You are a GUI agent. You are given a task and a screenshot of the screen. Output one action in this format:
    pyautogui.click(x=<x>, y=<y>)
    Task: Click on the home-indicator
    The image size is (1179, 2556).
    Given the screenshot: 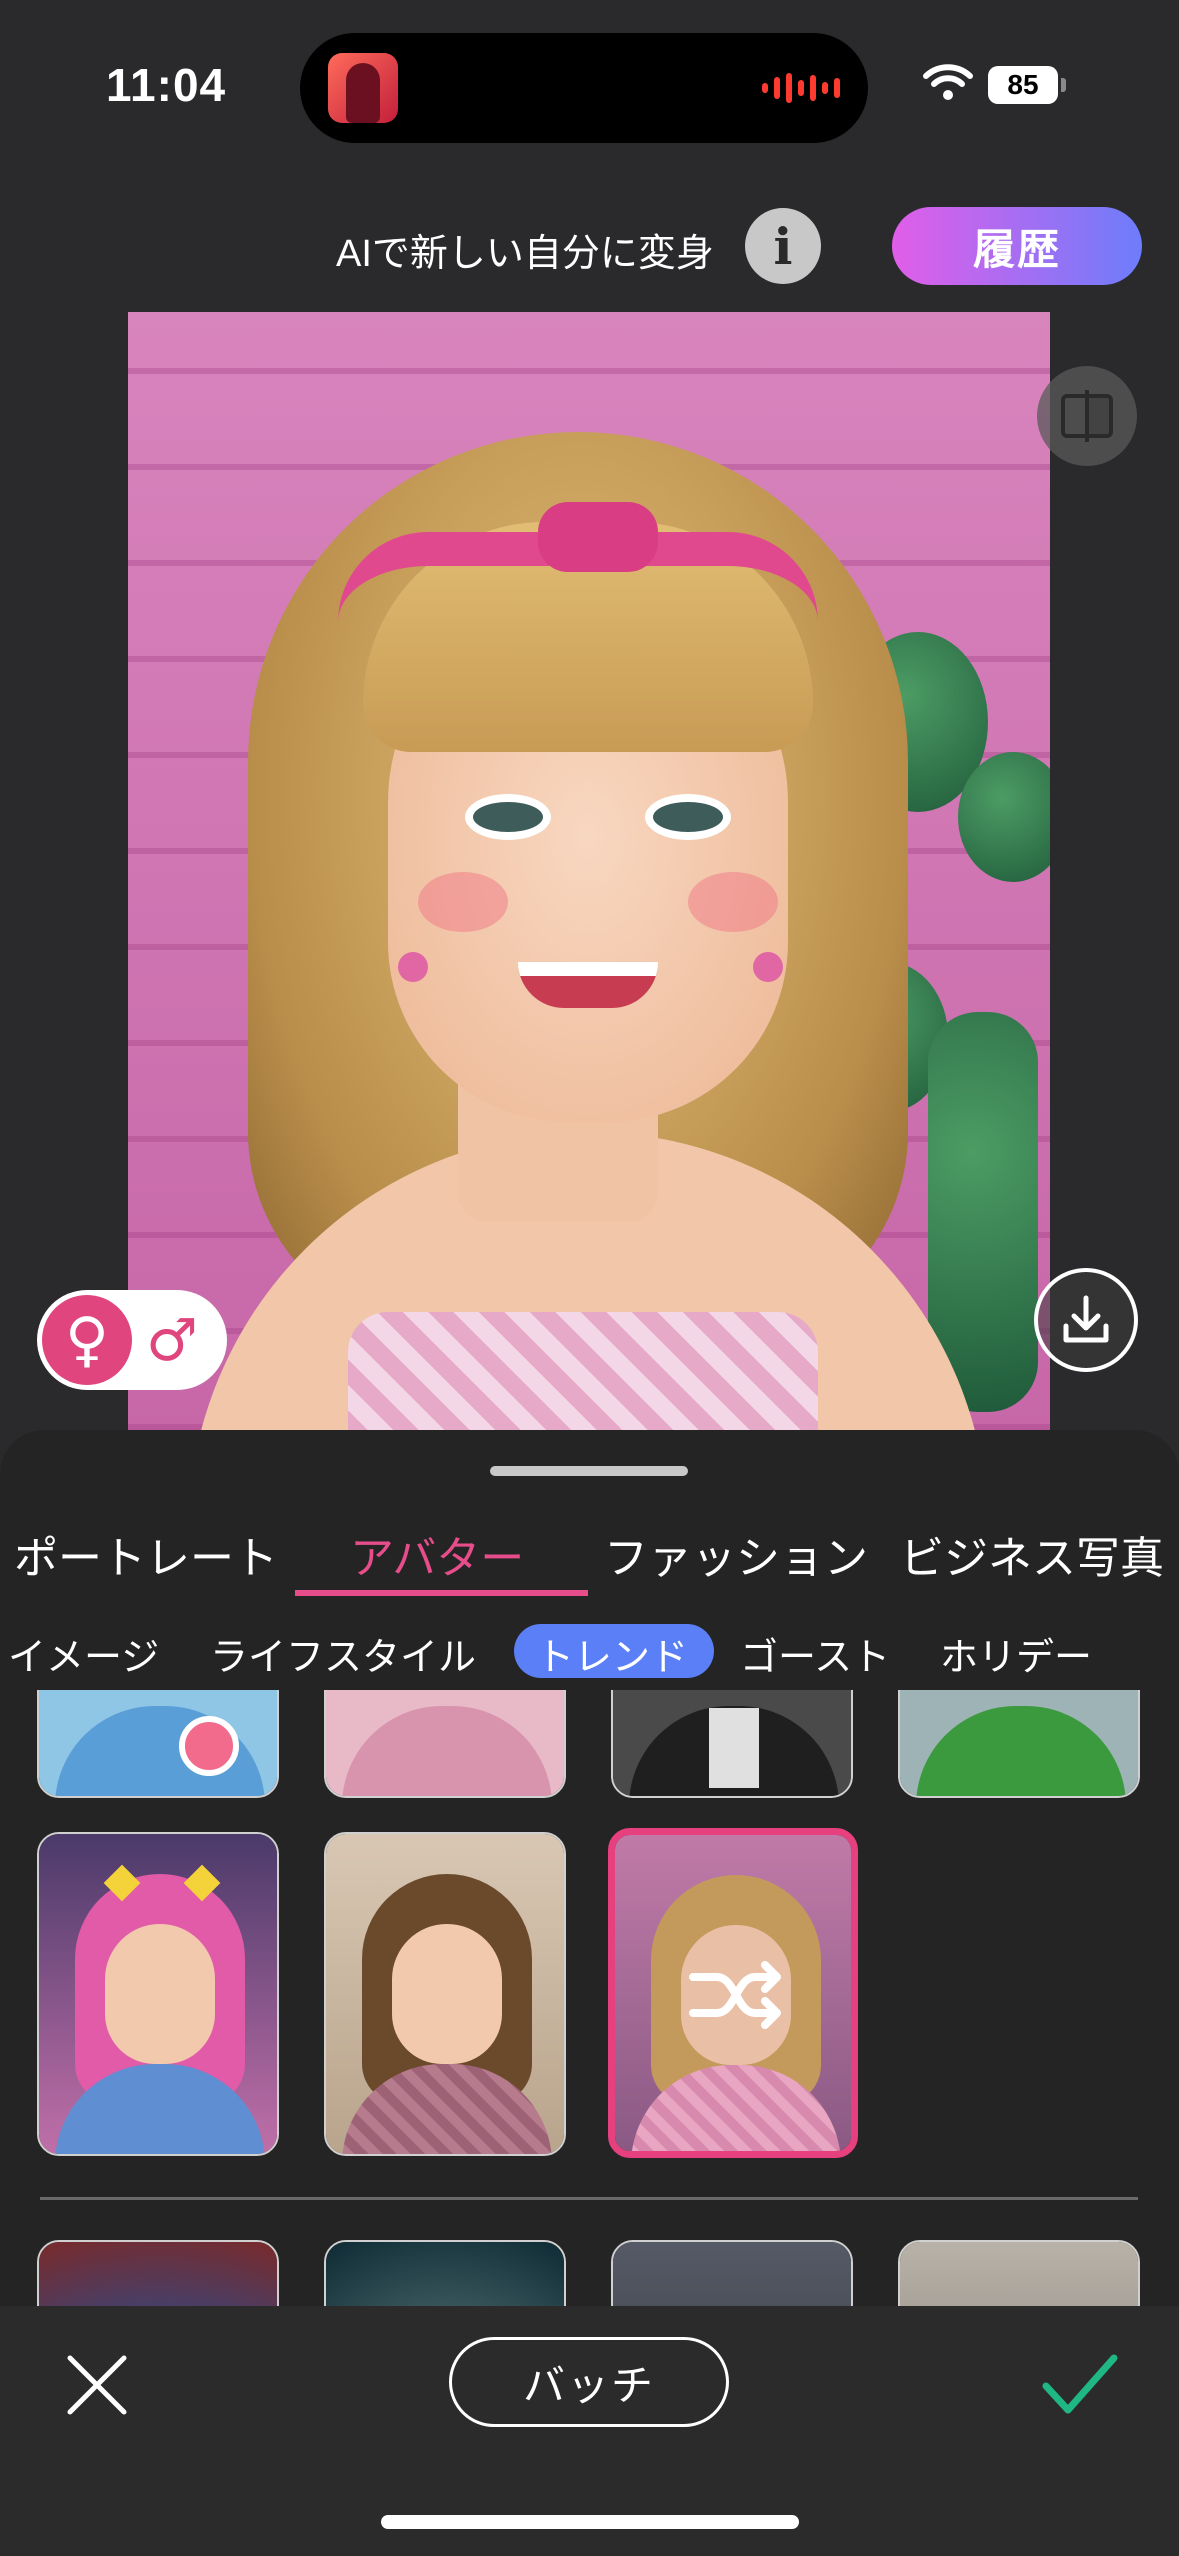 What is the action you would take?
    pyautogui.click(x=590, y=2522)
    